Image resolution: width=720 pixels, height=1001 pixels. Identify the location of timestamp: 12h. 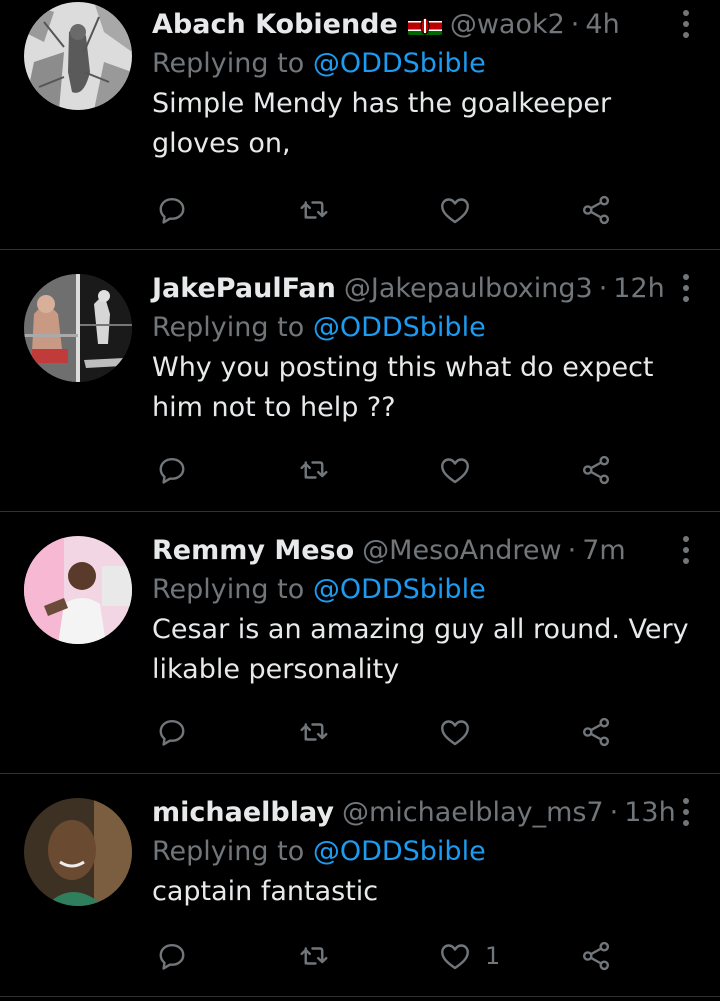
(638, 288).